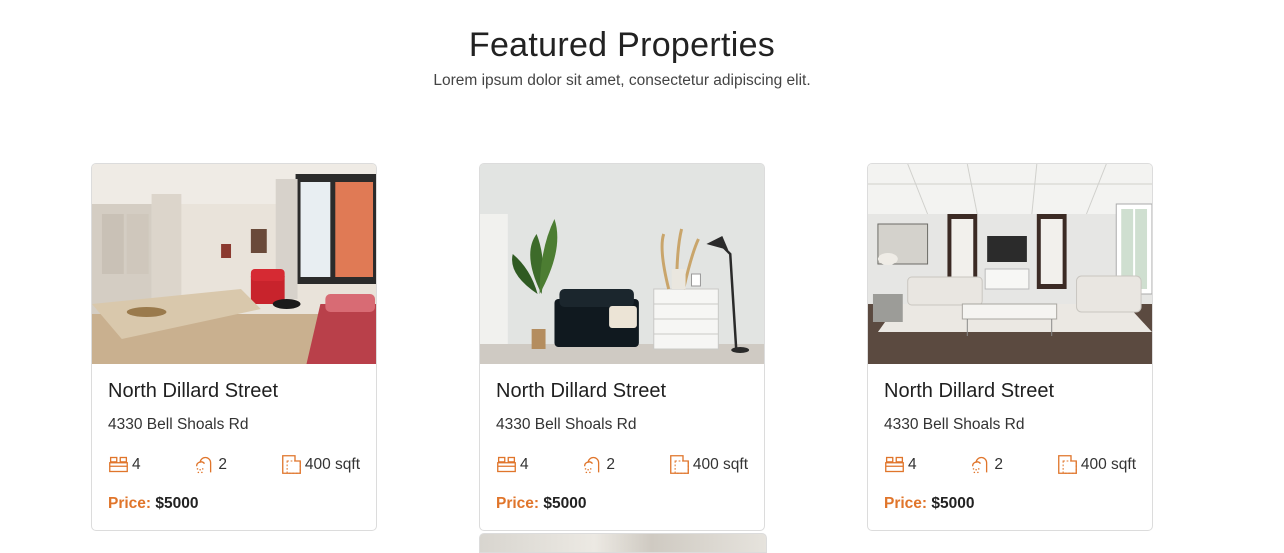  What do you see at coordinates (623, 543) in the screenshot?
I see `property-card-next-row` at bounding box center [623, 543].